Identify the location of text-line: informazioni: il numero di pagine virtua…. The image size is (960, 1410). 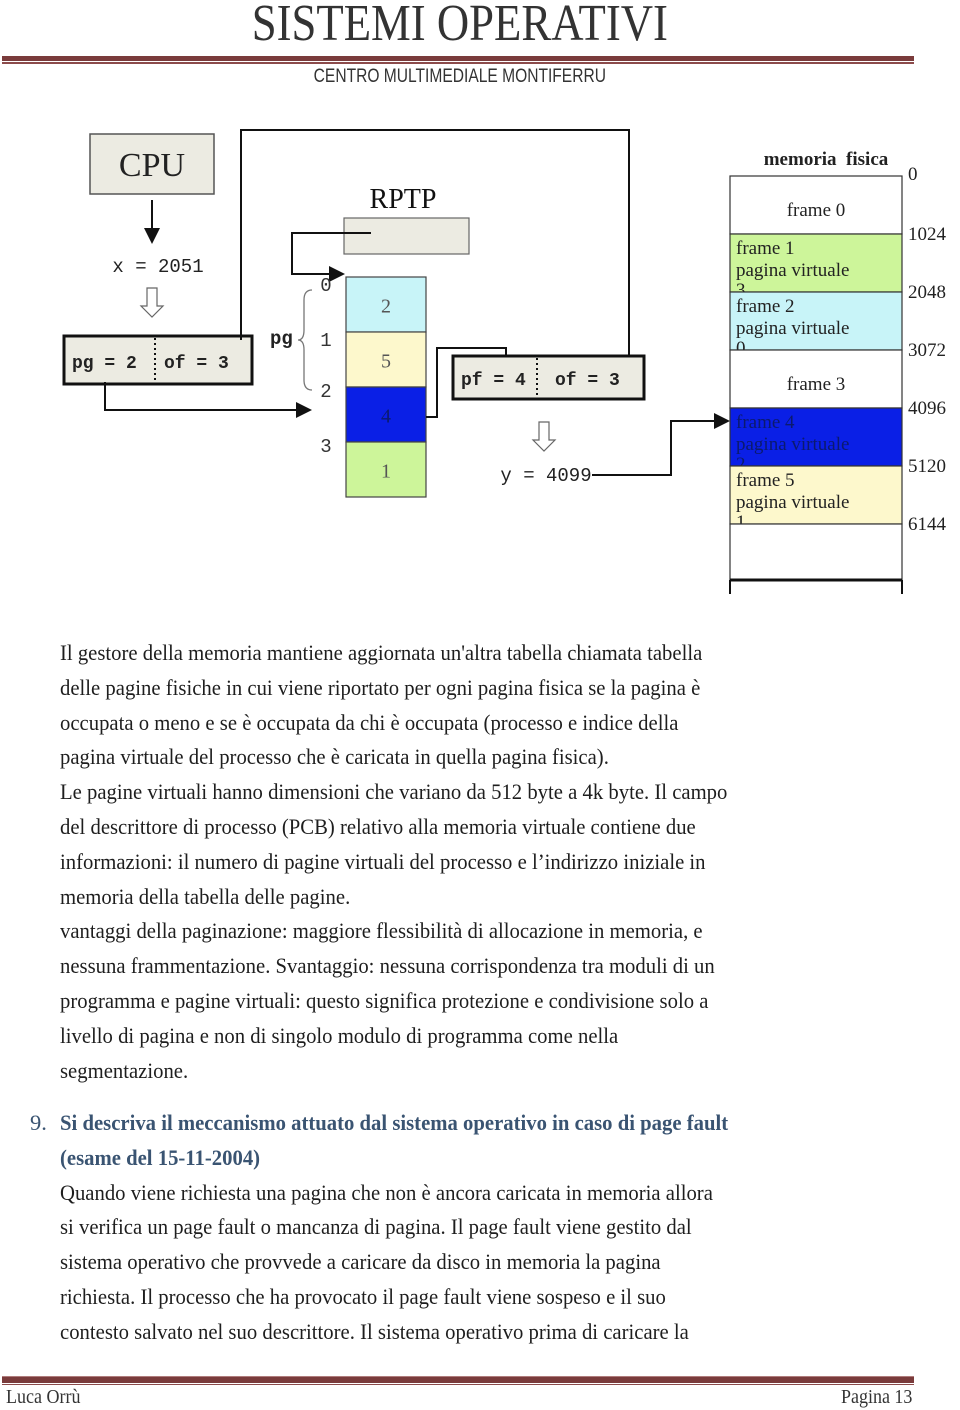
(383, 861).